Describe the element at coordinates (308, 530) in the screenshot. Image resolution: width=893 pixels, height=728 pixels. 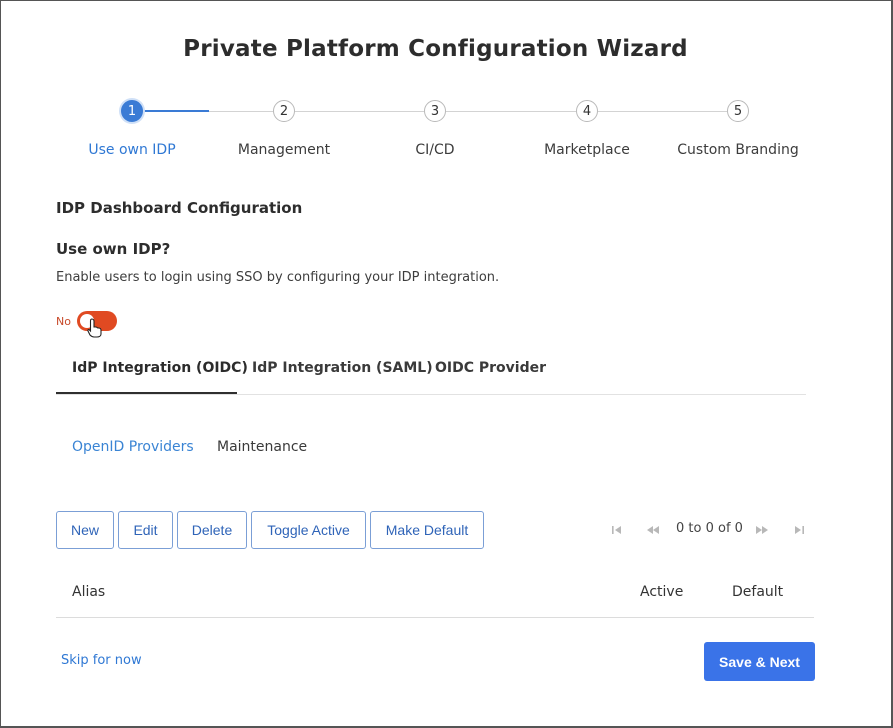
I see `toggle-active-button: Toggle Active` at that location.